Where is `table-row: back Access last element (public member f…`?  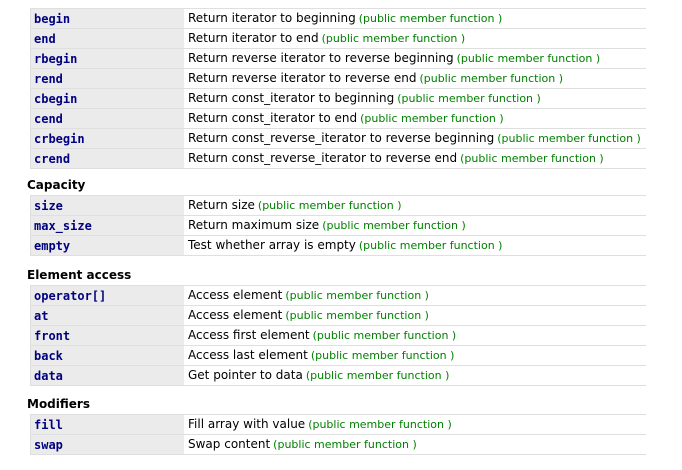 table-row: back Access last element (public member f… is located at coordinates (338, 356).